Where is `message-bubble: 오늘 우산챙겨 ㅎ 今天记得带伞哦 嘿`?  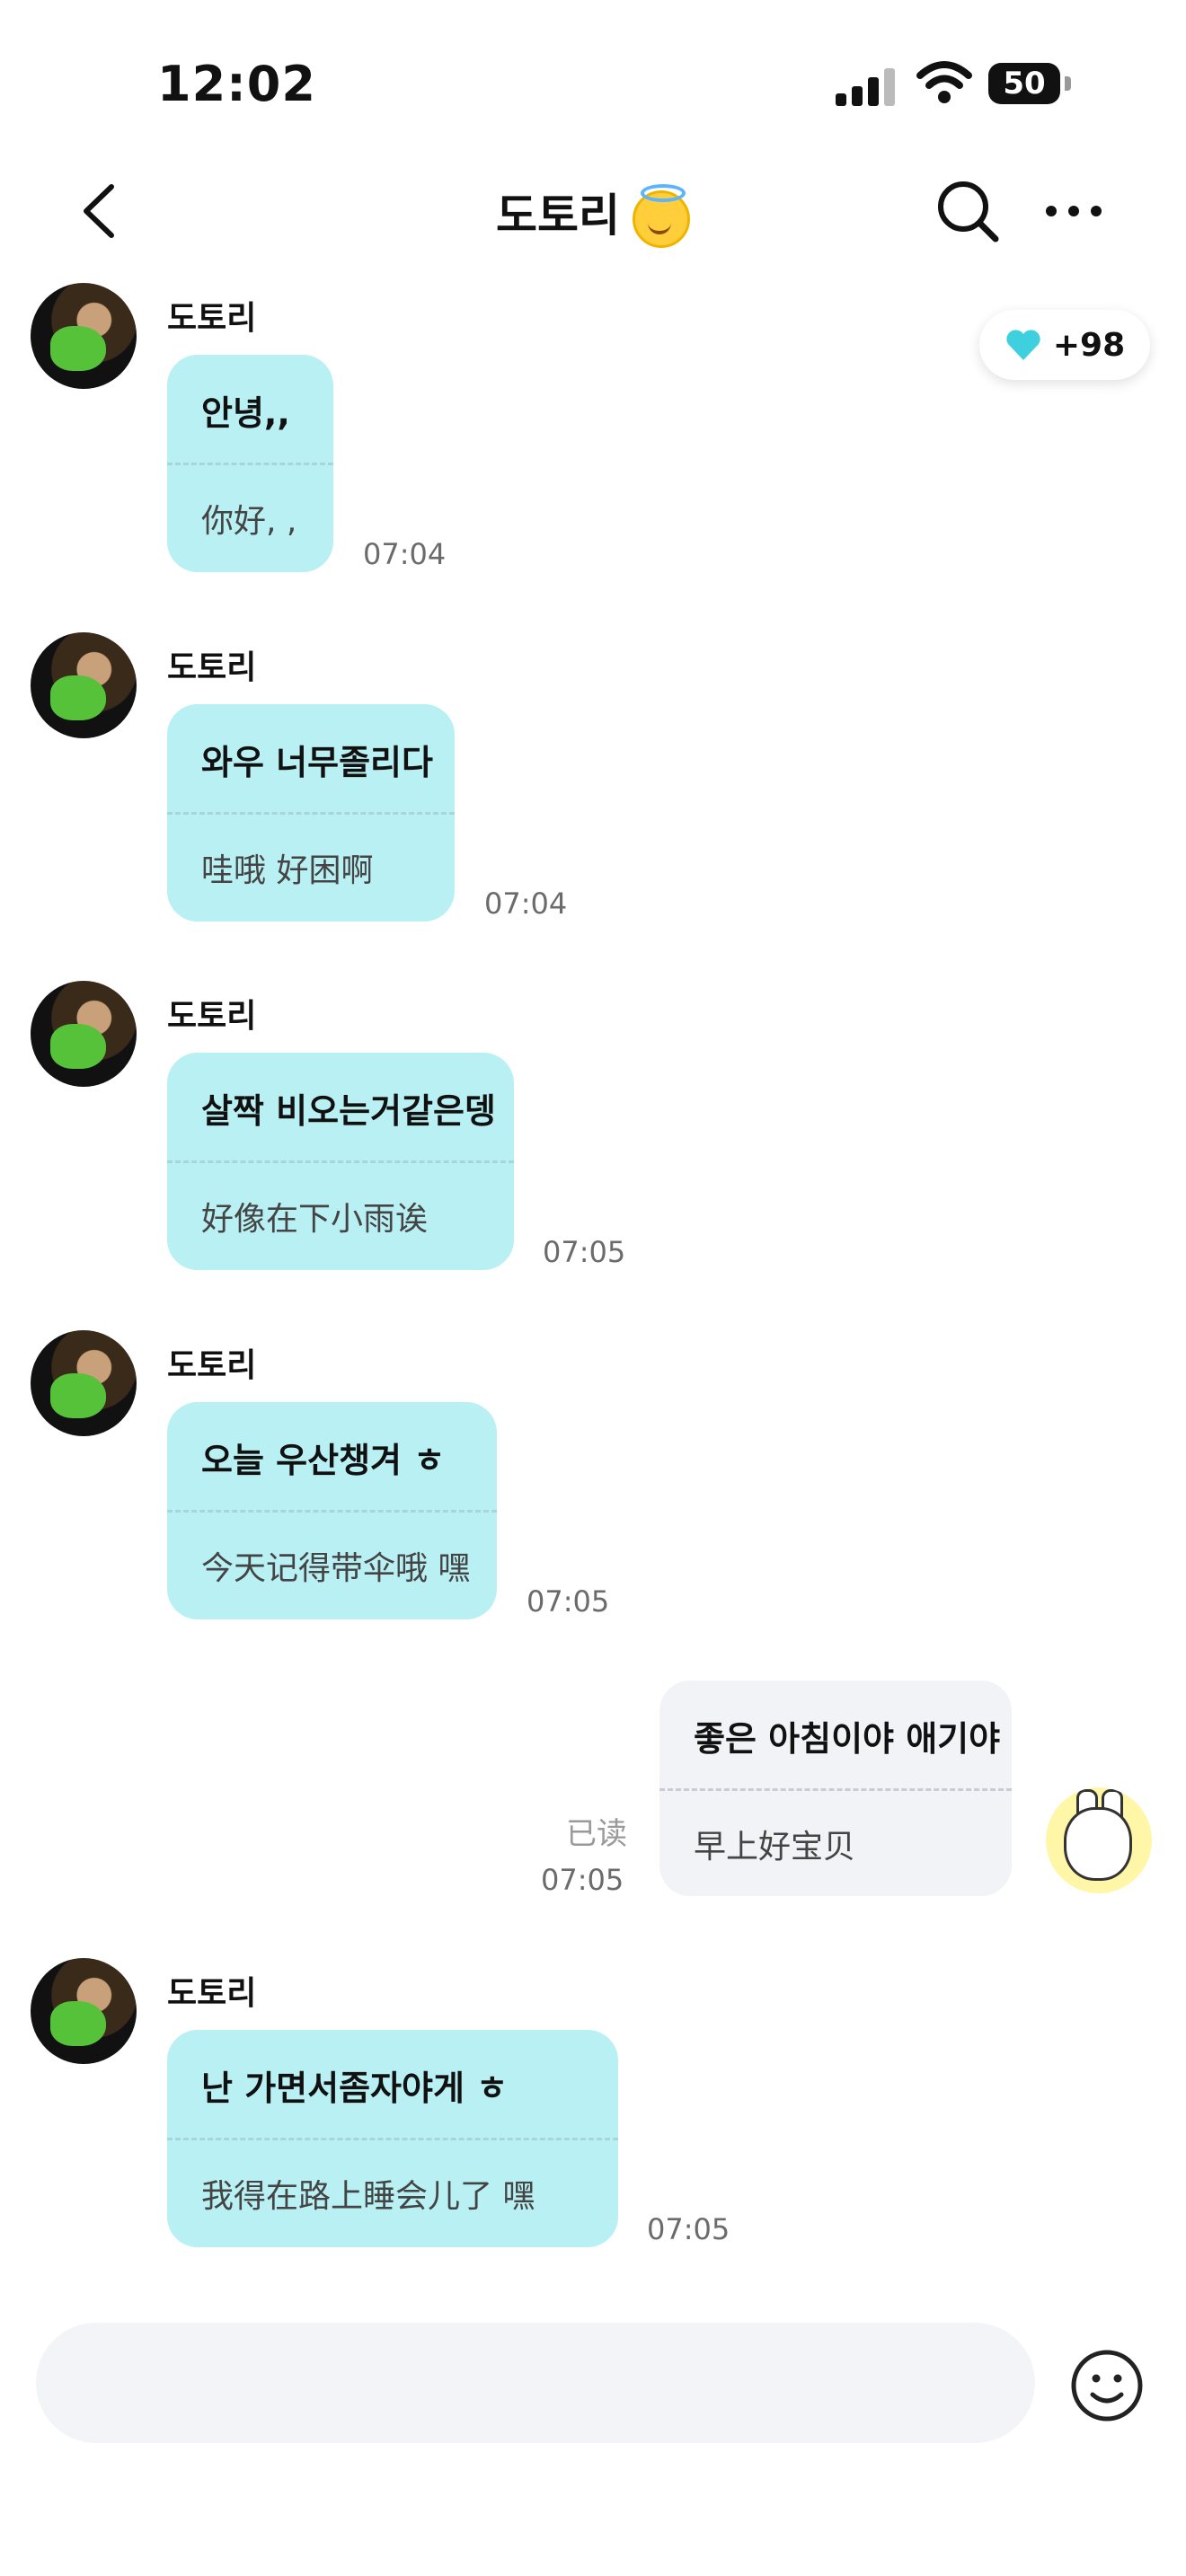
message-bubble: 오늘 우산챙겨 ㅎ 今天记得带伞哦 嘿 is located at coordinates (332, 1510).